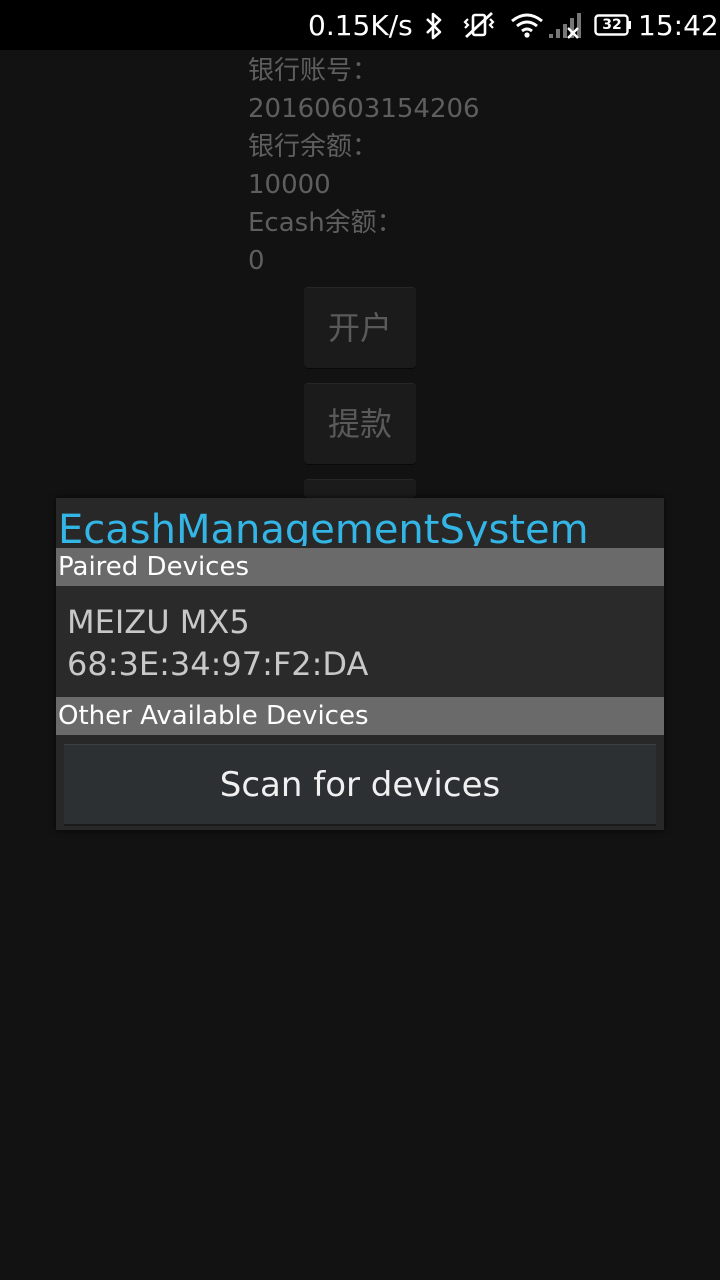 The height and width of the screenshot is (1280, 720). I want to click on dialog-title: EcashManagementSystem, so click(323, 526).